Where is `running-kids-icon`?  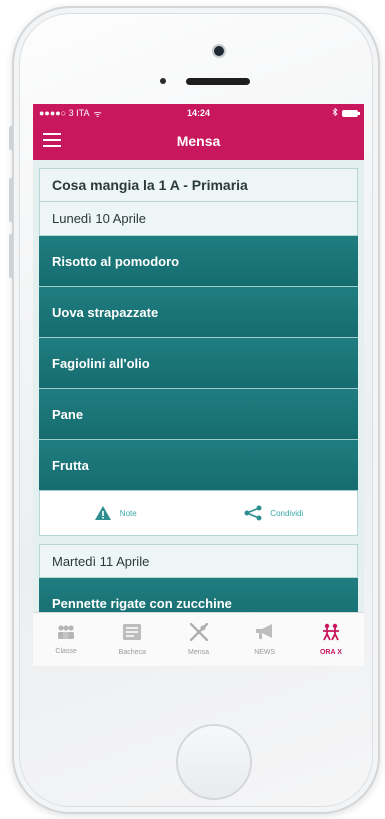
running-kids-icon is located at coordinates (331, 634).